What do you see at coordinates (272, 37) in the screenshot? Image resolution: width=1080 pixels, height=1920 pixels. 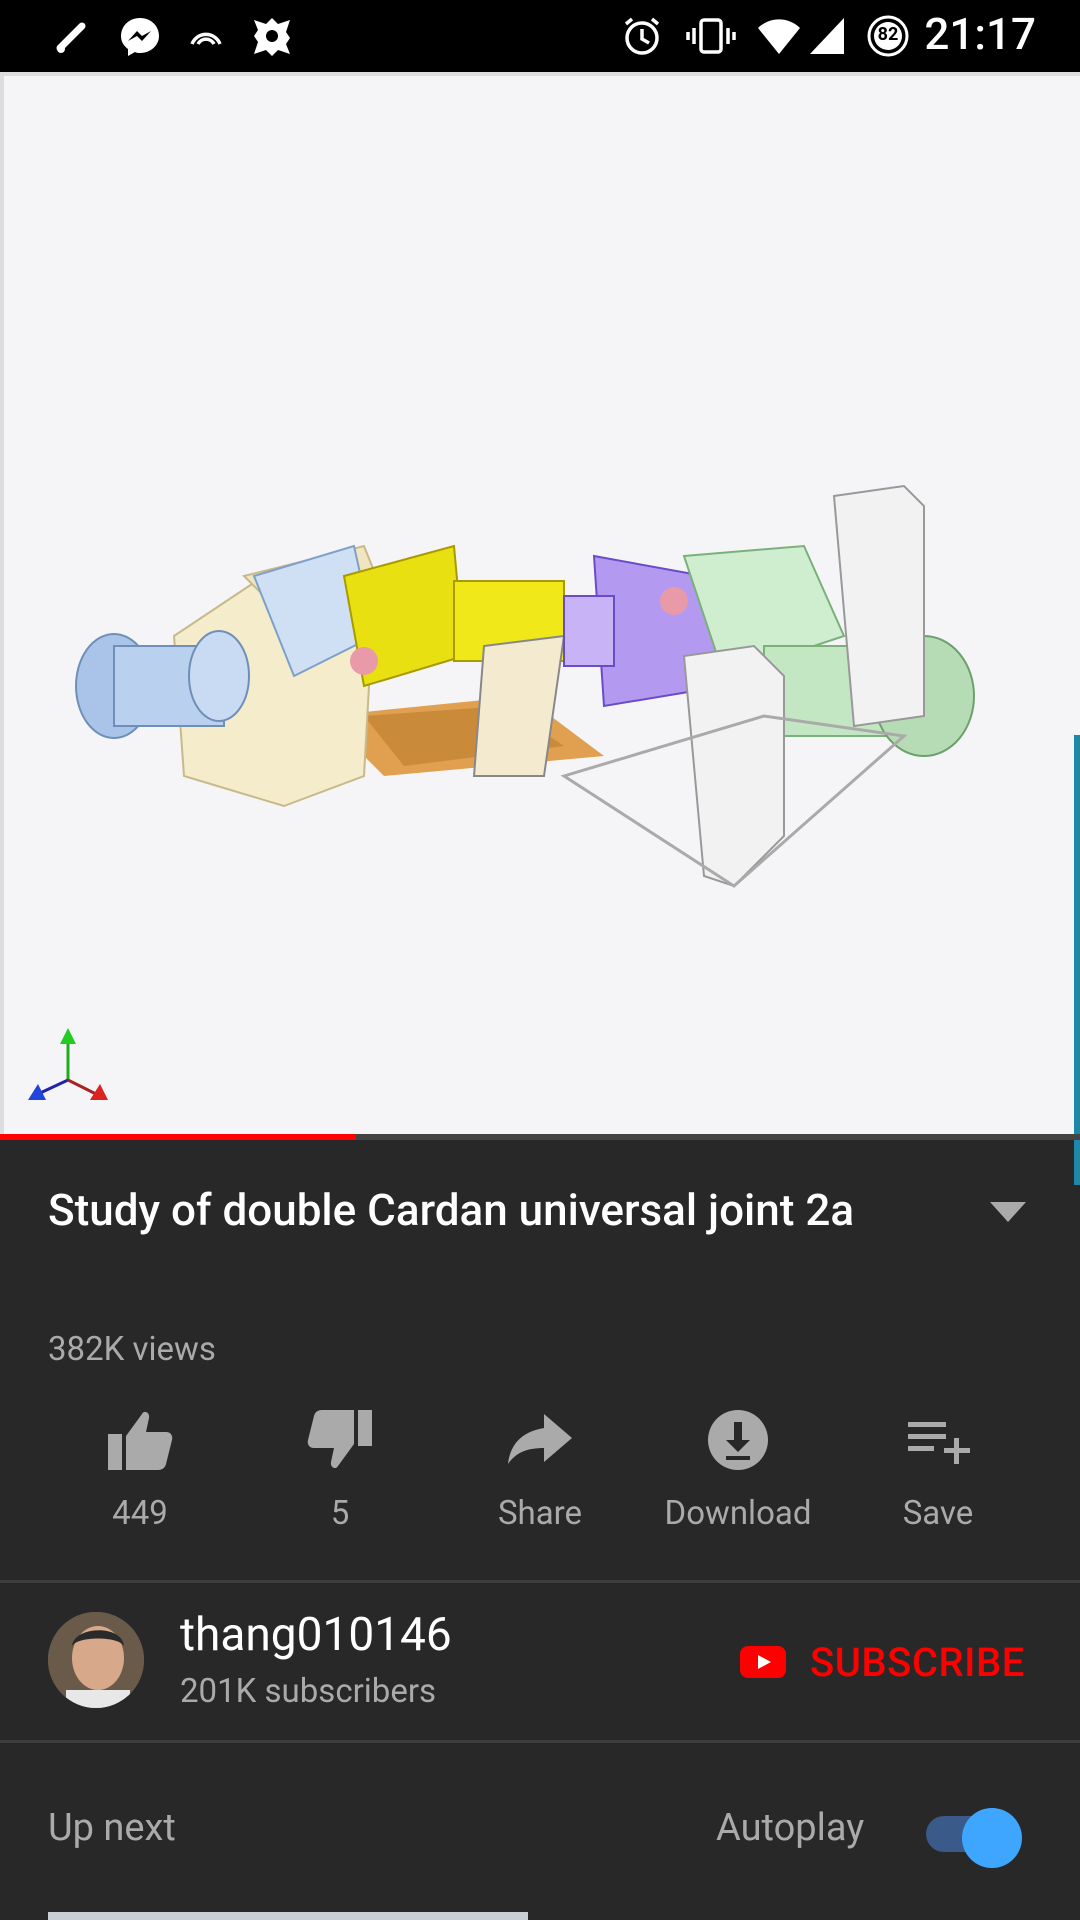 I see `app-icon` at bounding box center [272, 37].